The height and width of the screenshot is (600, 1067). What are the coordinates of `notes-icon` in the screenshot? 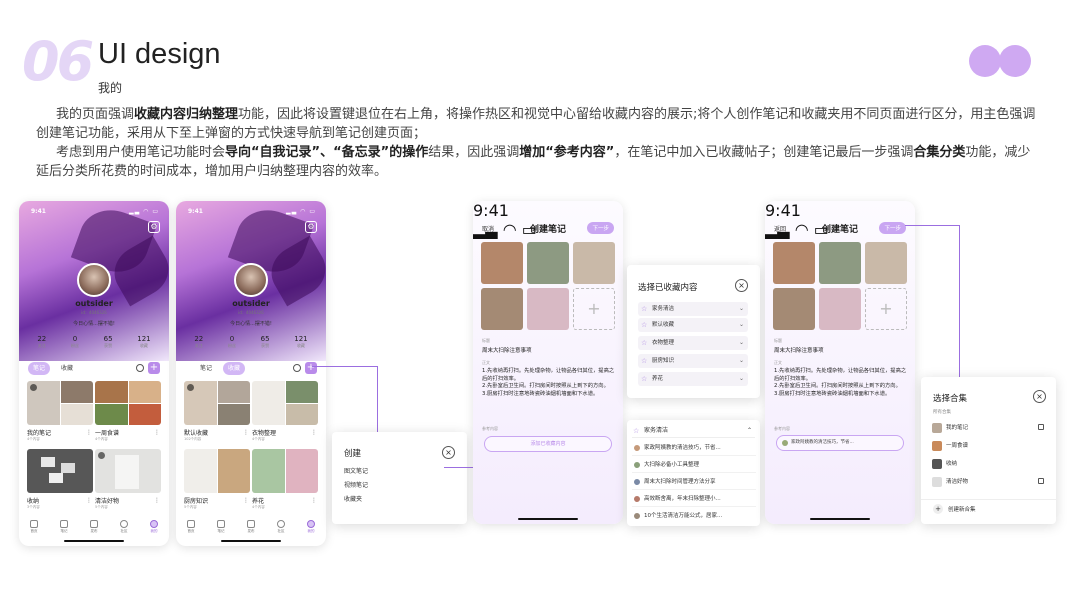 It's located at (221, 524).